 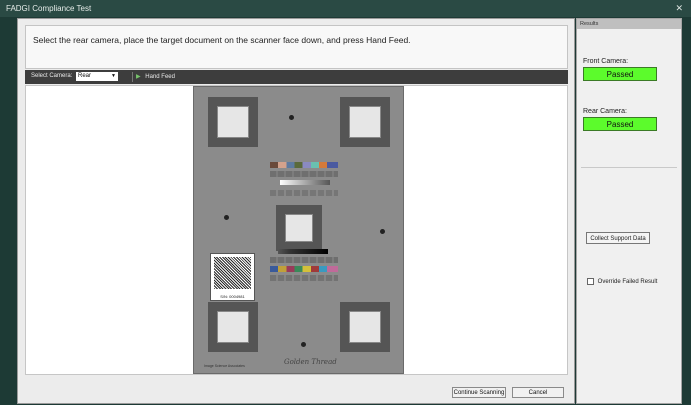 What do you see at coordinates (232, 296) in the screenshot?
I see `serial-number: S/N: 0004981` at bounding box center [232, 296].